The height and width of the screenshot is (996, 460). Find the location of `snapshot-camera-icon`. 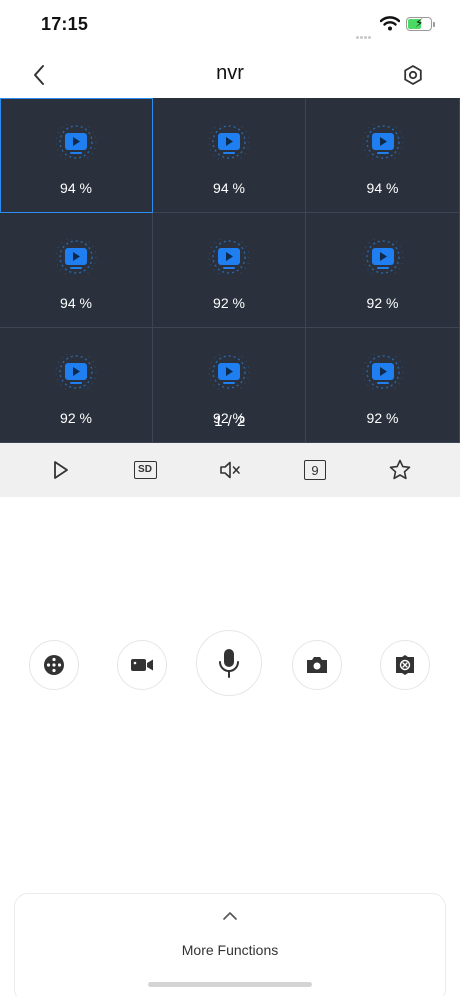

snapshot-camera-icon is located at coordinates (317, 665).